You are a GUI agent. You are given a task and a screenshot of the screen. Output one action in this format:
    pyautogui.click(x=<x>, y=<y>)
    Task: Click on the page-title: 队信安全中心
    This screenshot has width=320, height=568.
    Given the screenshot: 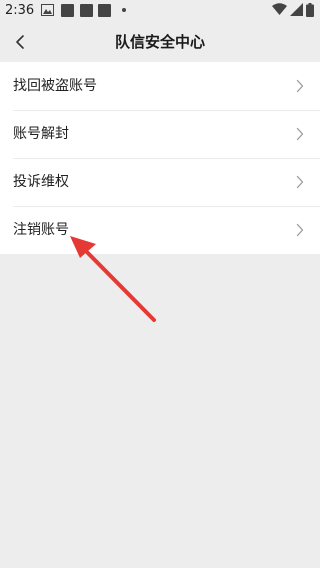 What is the action you would take?
    pyautogui.click(x=159, y=42)
    